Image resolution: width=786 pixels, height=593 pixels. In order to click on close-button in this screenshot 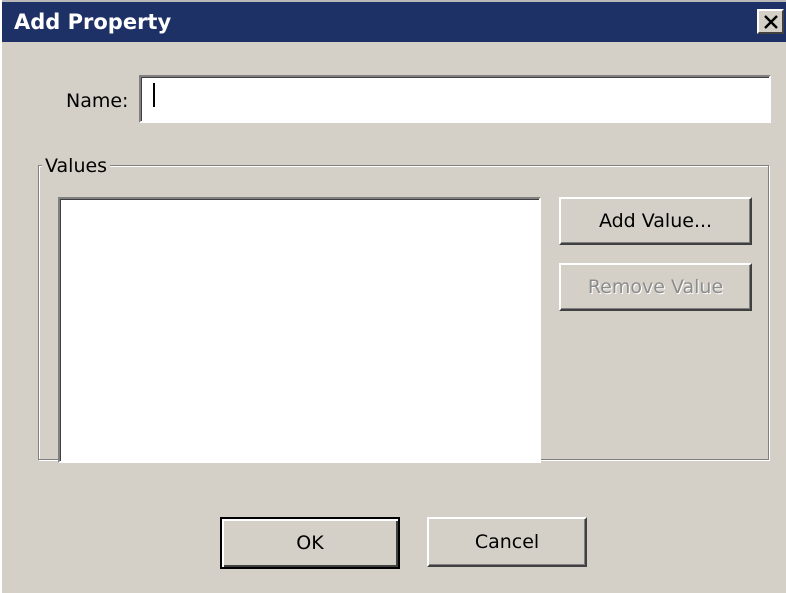, I will do `click(770, 21)`.